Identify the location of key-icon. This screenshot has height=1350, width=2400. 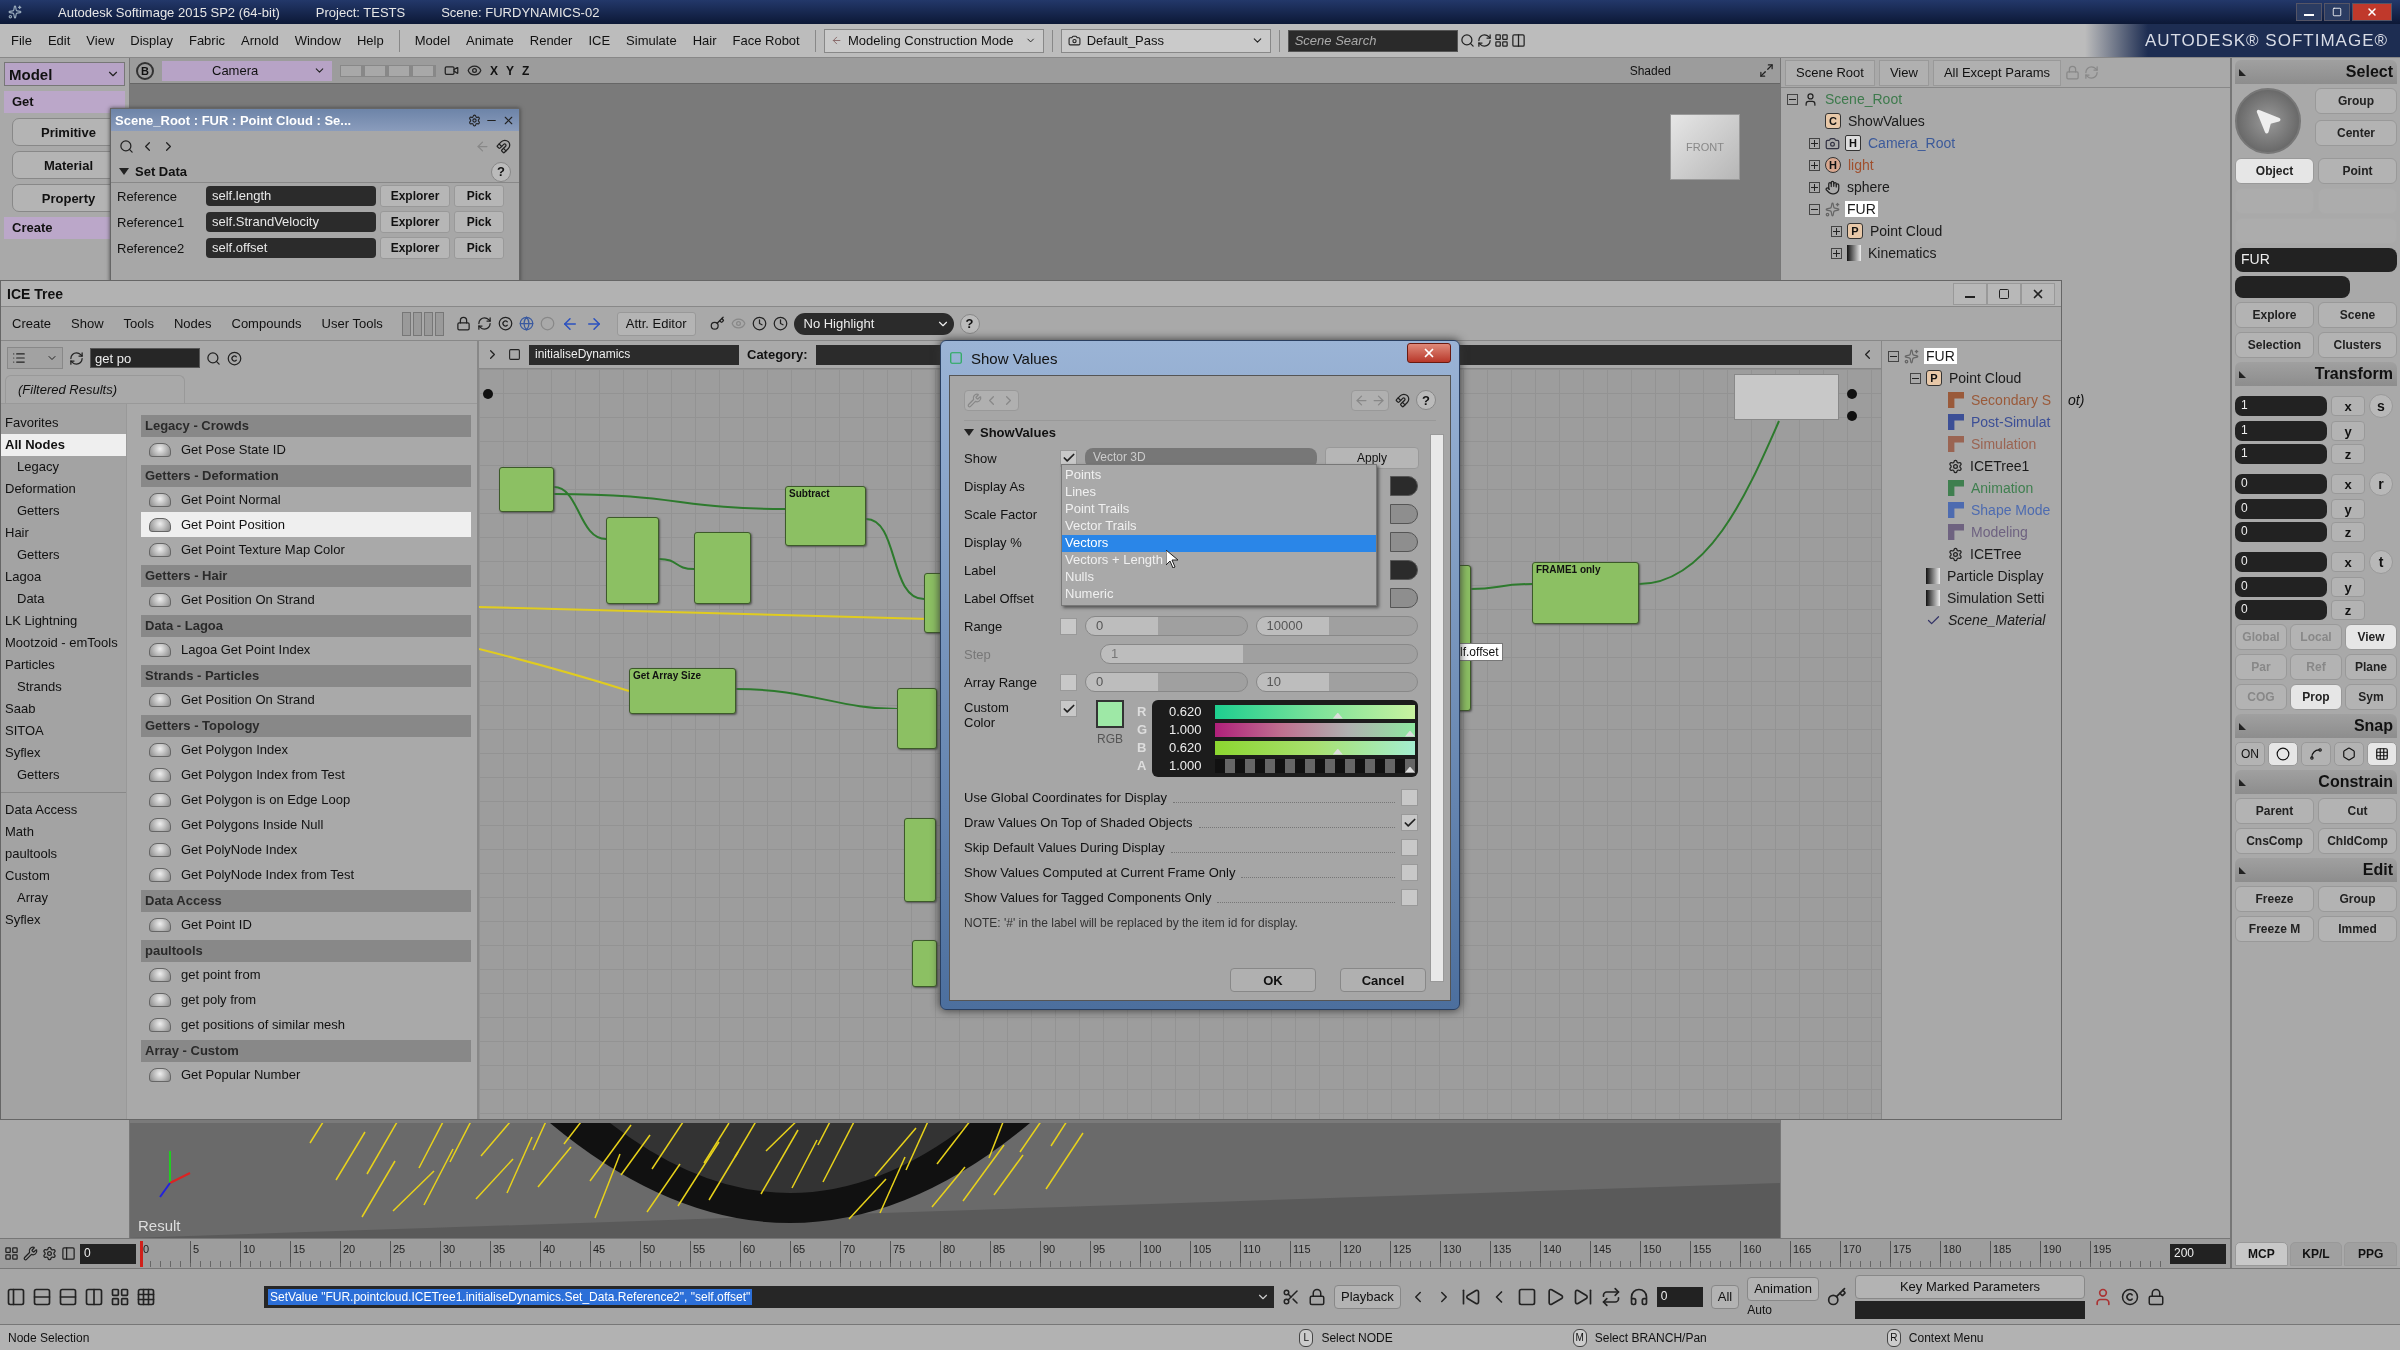
(717, 323).